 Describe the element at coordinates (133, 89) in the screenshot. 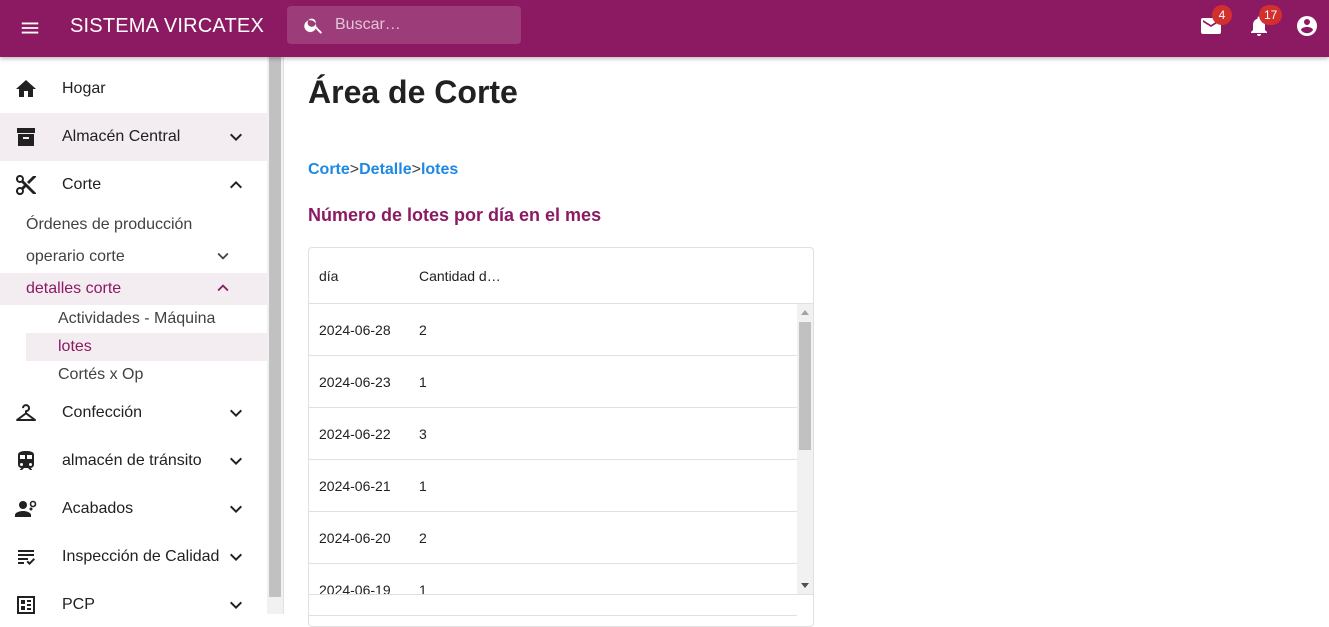

I see `sidebar-item-hogar: Hogar` at that location.